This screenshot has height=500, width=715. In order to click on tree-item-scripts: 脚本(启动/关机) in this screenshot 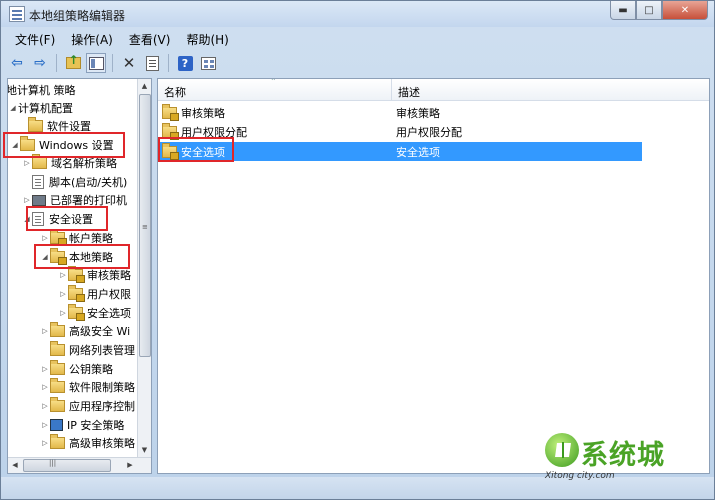, I will do `click(79, 182)`.